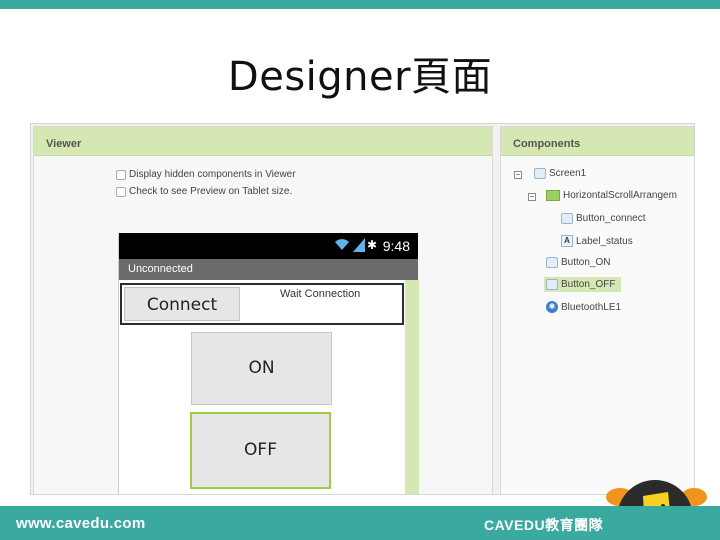 The height and width of the screenshot is (540, 720). I want to click on wifi-icon, so click(342, 244).